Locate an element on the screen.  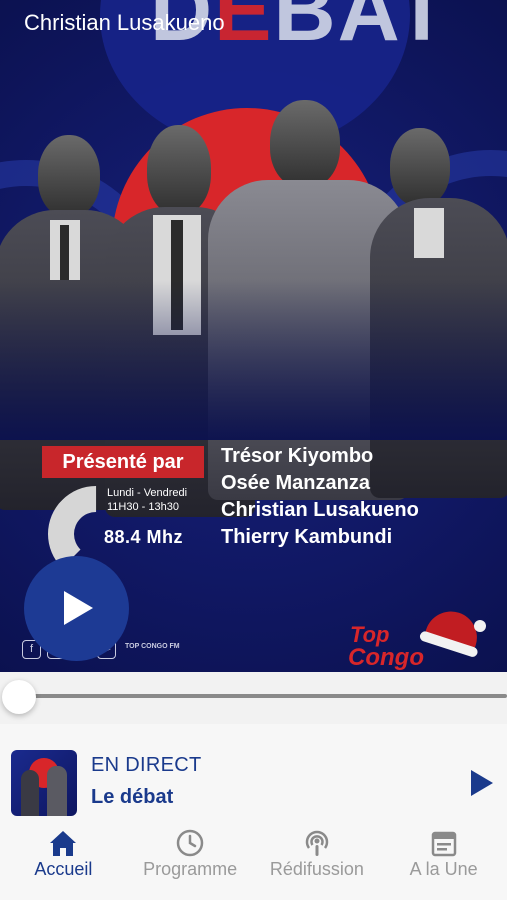
live-status-label: EN DIRECT is located at coordinates (146, 765).